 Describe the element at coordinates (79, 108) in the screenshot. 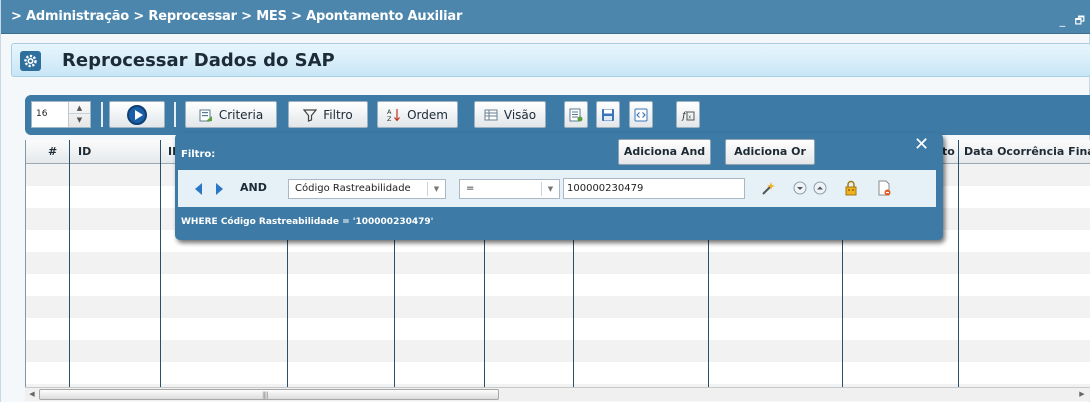

I see `stepper-up-icon: ▲` at that location.